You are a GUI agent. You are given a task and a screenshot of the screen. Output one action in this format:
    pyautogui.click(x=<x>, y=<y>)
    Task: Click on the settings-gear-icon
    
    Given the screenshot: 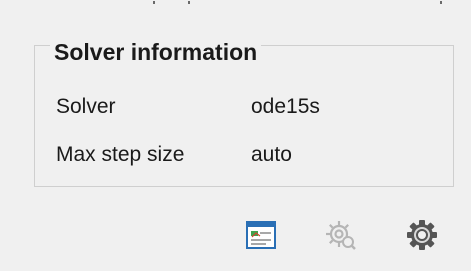 What is the action you would take?
    pyautogui.click(x=422, y=235)
    